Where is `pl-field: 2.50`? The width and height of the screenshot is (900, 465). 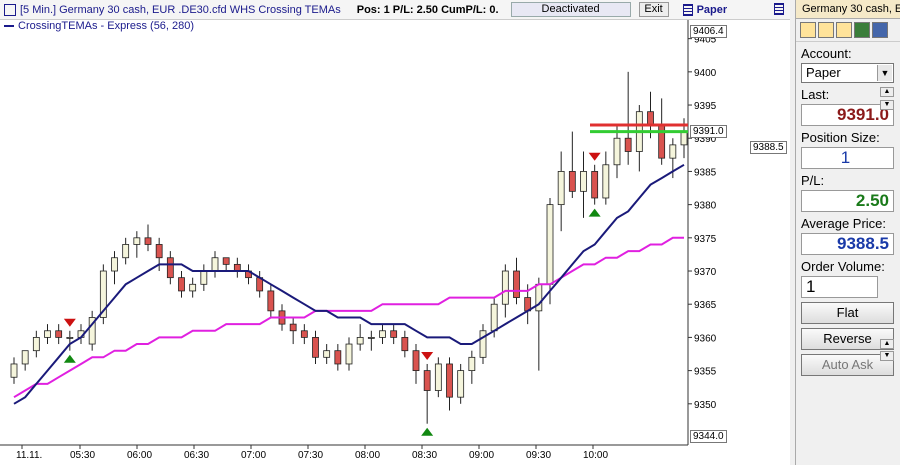
pl-field: 2.50 is located at coordinates (847, 201).